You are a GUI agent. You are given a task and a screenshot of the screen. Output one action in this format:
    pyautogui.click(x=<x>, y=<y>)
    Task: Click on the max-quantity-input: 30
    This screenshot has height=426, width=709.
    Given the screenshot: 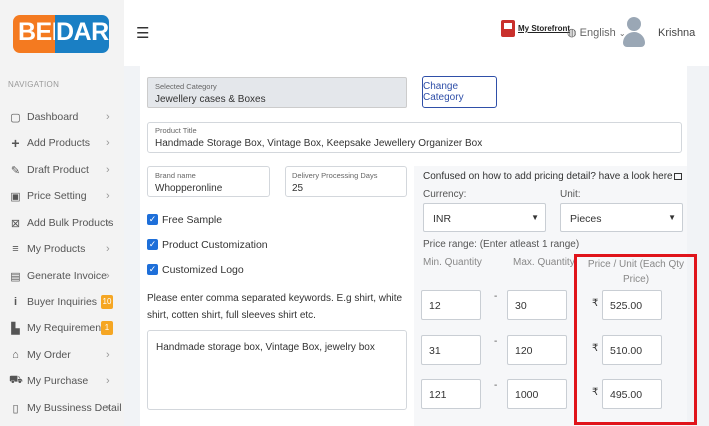 What is the action you would take?
    pyautogui.click(x=537, y=305)
    